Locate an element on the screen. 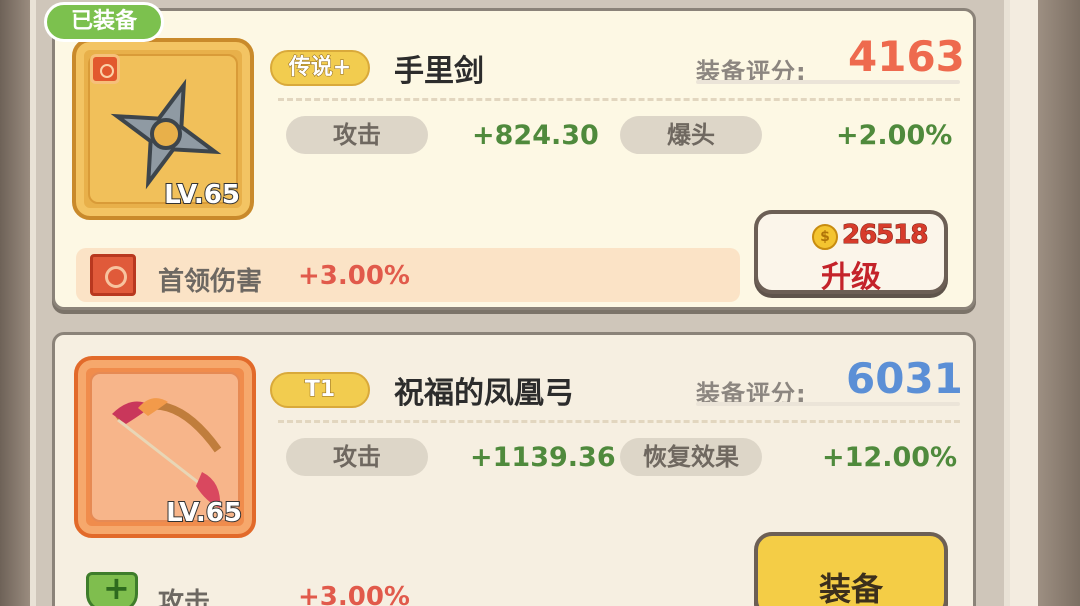 The image size is (1080, 606). score-value: 4163 is located at coordinates (906, 56).